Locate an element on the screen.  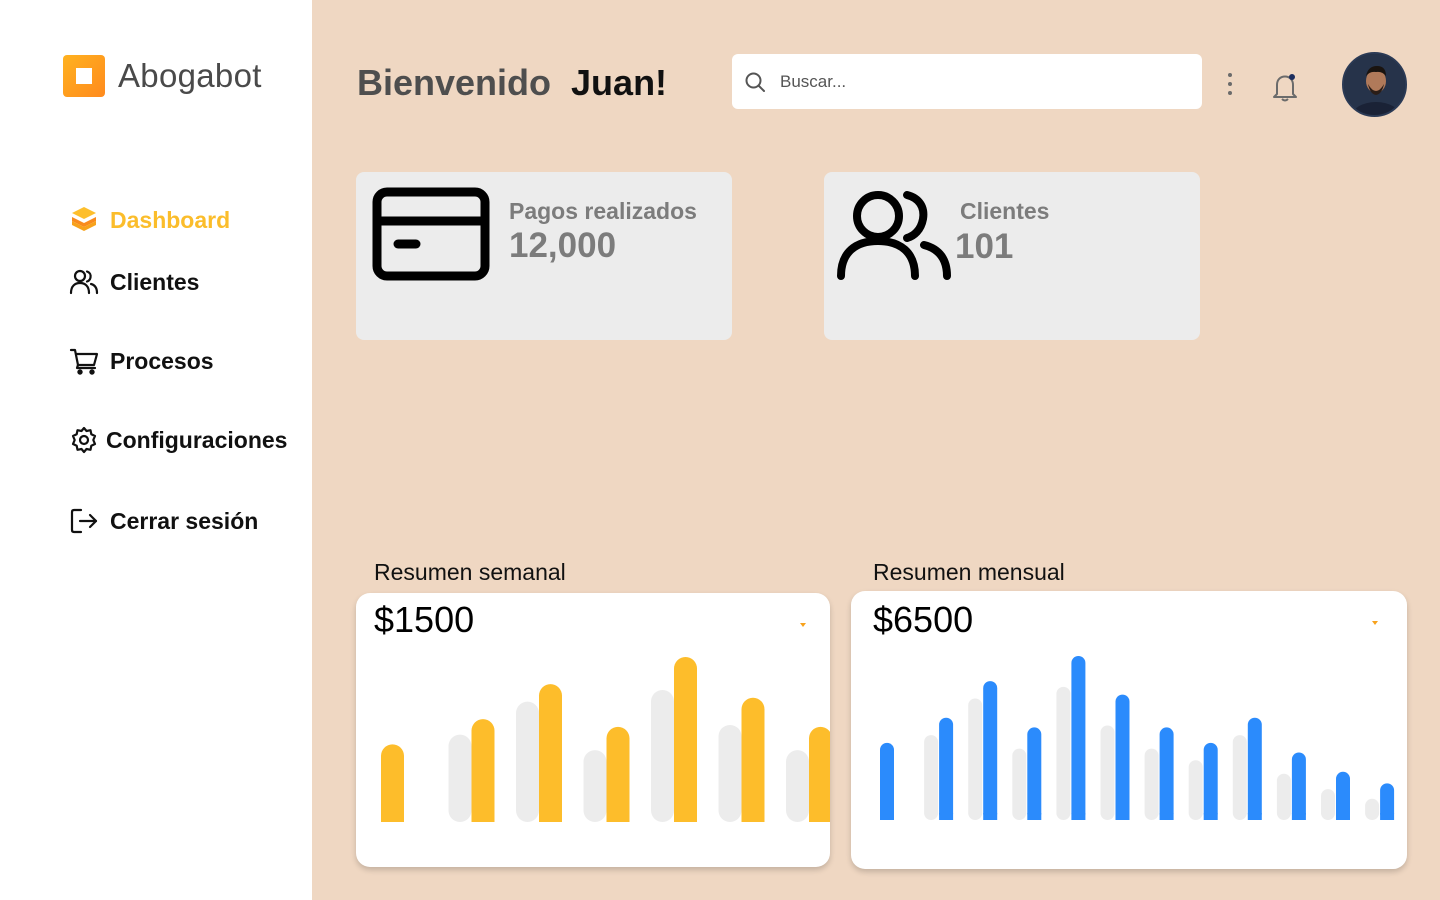
stat-card-clientes: Clientes 101 is located at coordinates (1012, 256).